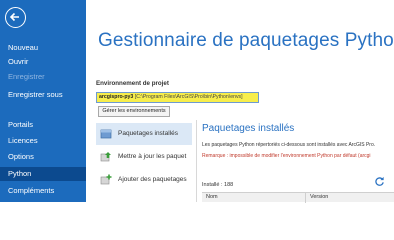 The height and width of the screenshot is (240, 394). Describe the element at coordinates (106, 134) in the screenshot. I see `package-icon` at that location.